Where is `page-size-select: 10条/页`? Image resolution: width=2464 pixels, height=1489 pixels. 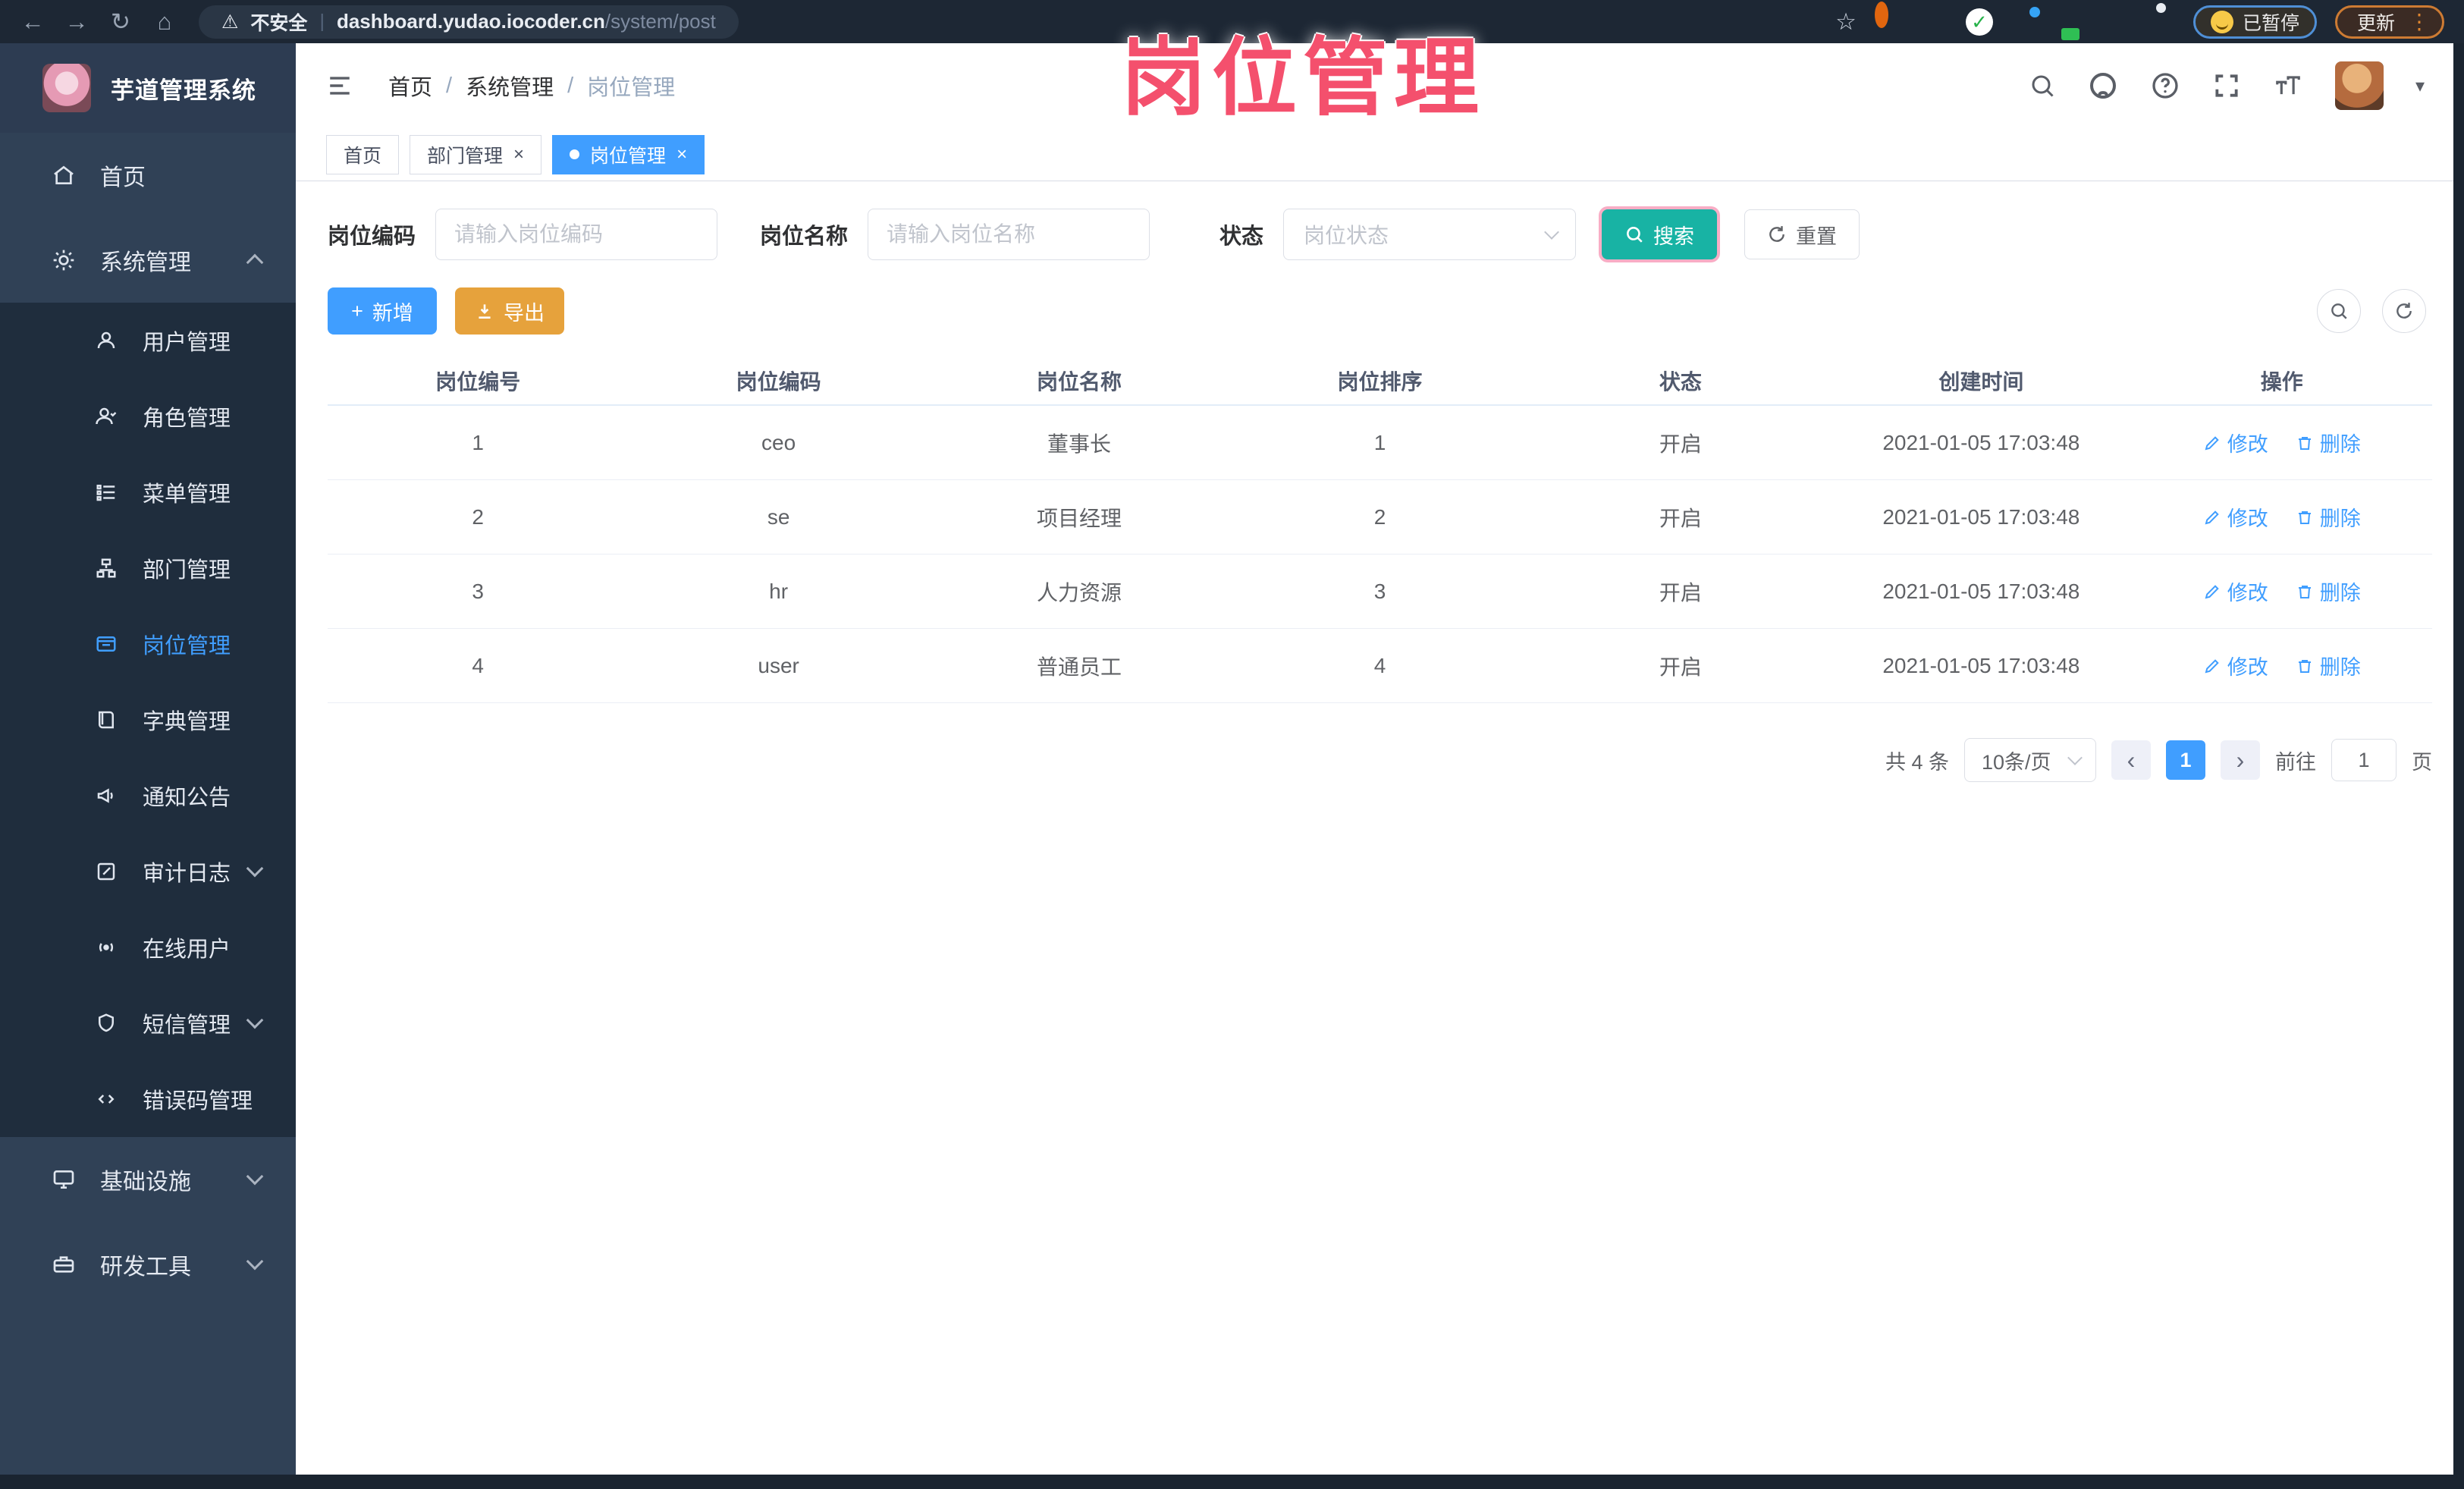
page-size-select: 10条/页 is located at coordinates (2030, 760).